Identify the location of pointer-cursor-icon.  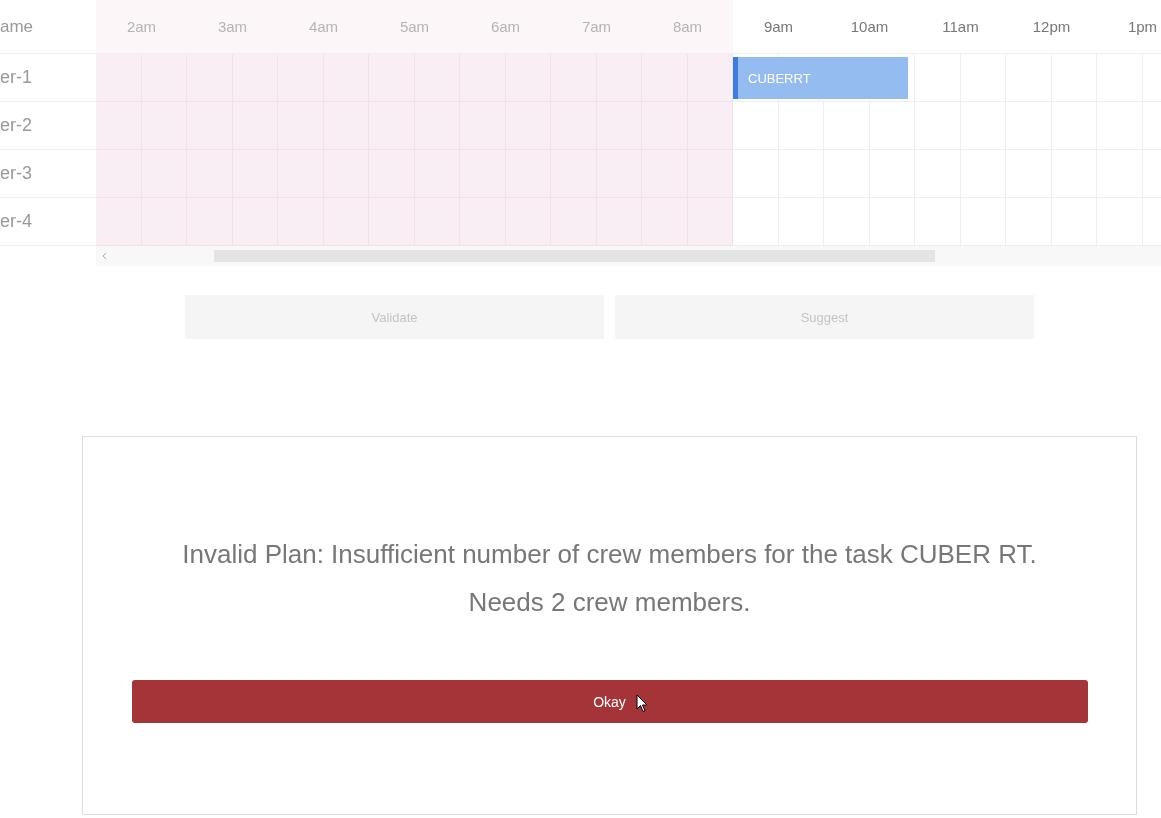
(641, 703).